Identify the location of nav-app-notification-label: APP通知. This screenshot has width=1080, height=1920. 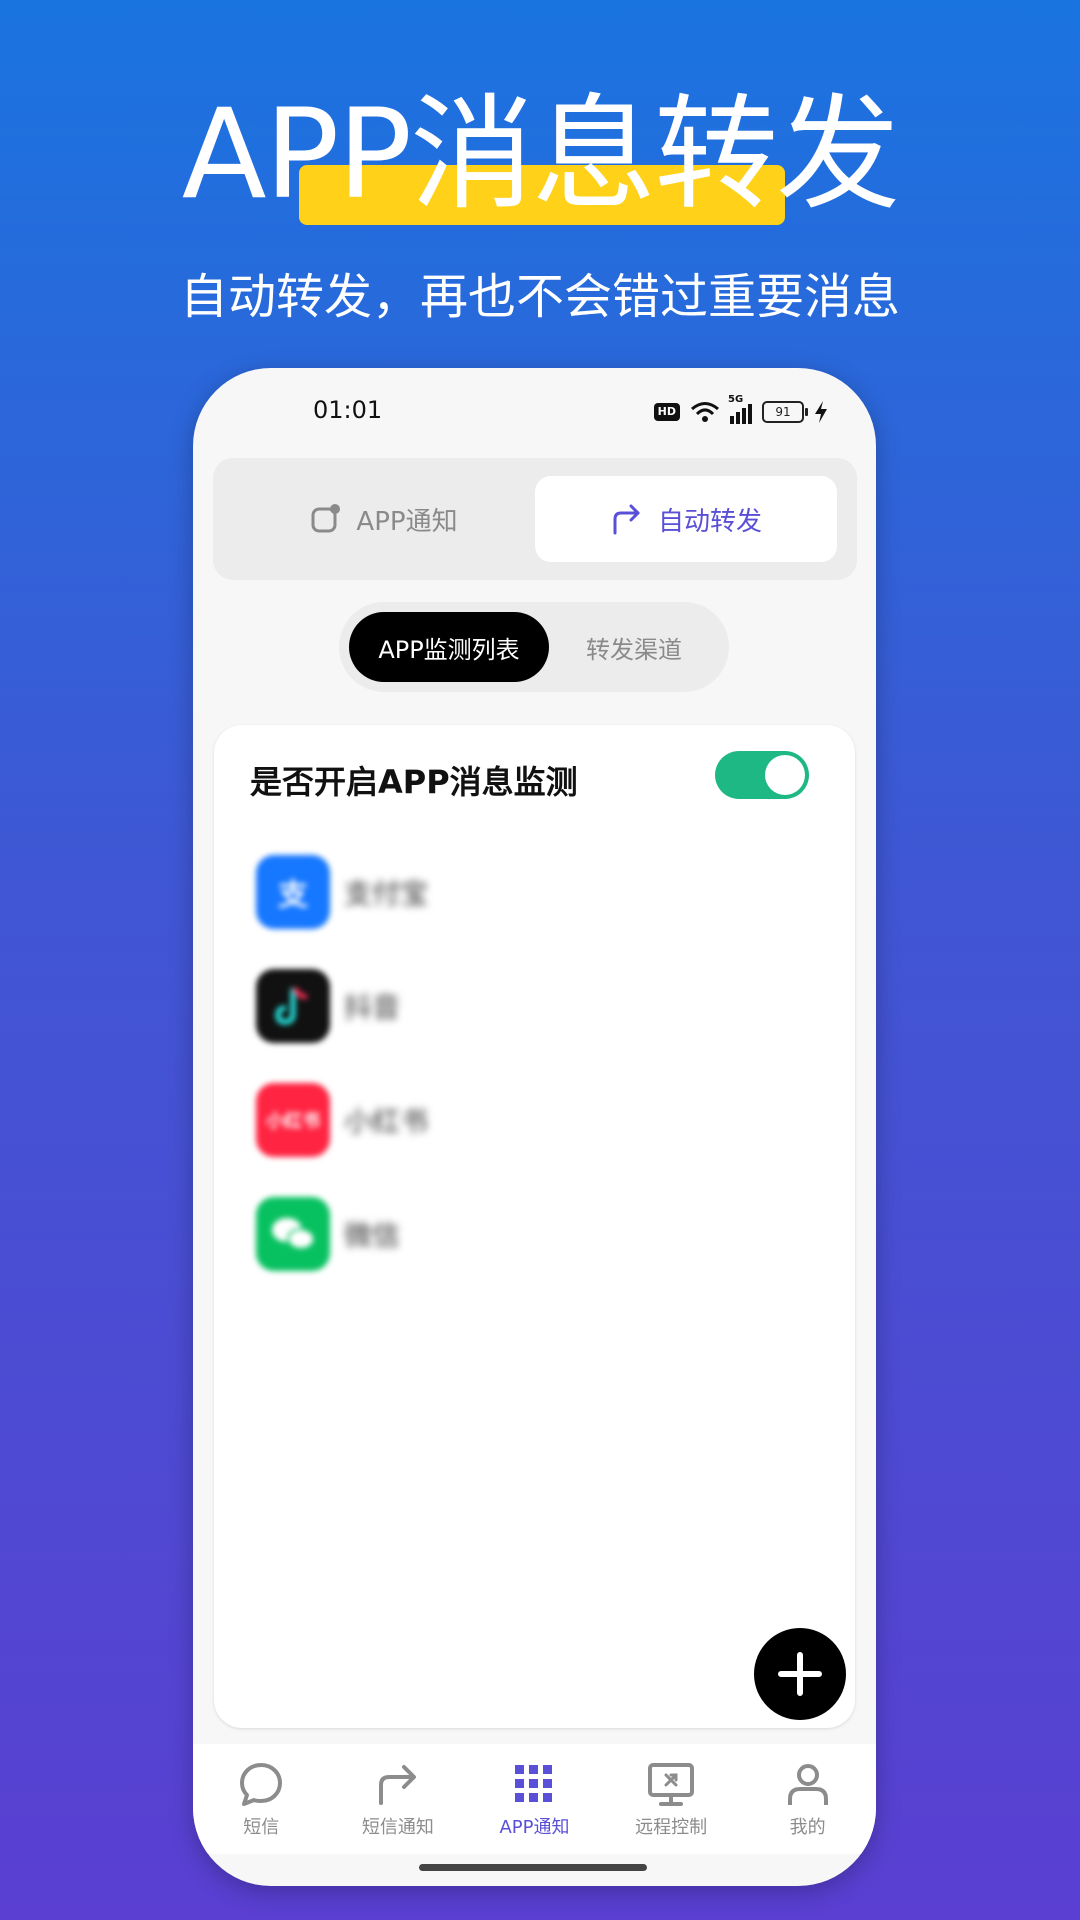
(534, 1827).